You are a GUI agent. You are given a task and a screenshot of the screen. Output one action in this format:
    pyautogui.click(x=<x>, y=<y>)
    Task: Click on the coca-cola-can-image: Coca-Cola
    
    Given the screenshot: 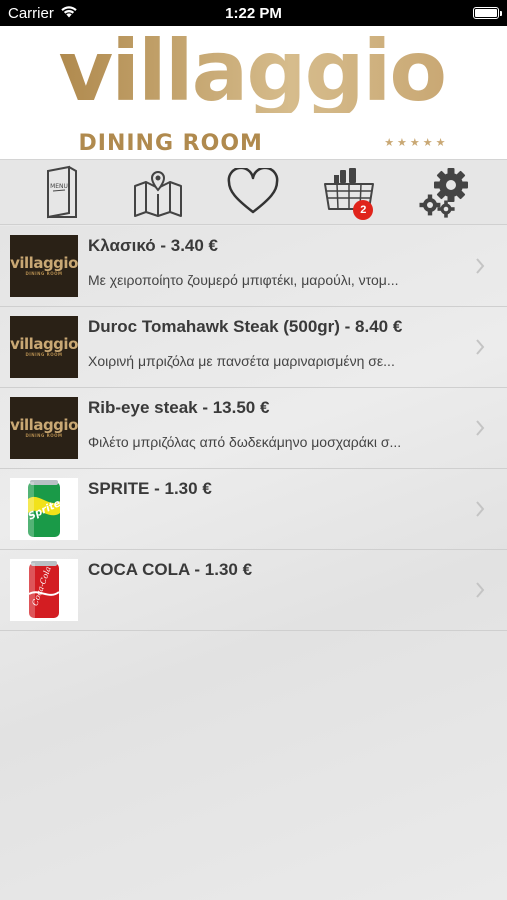 What is the action you would take?
    pyautogui.click(x=44, y=590)
    